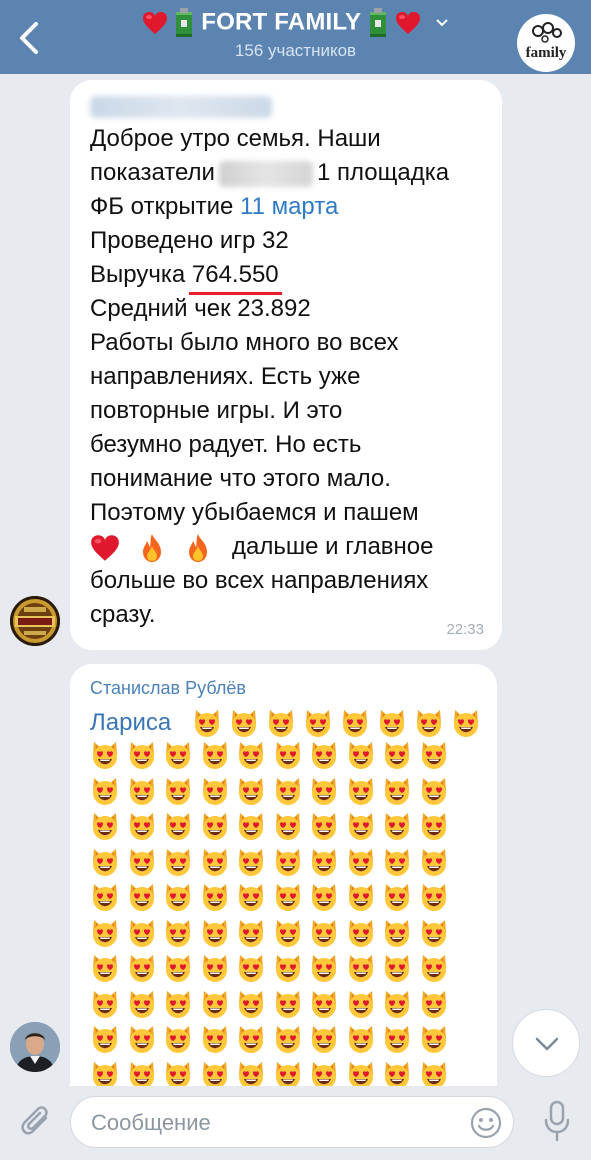  What do you see at coordinates (292, 1122) in the screenshot?
I see `message-input: Сообщение` at bounding box center [292, 1122].